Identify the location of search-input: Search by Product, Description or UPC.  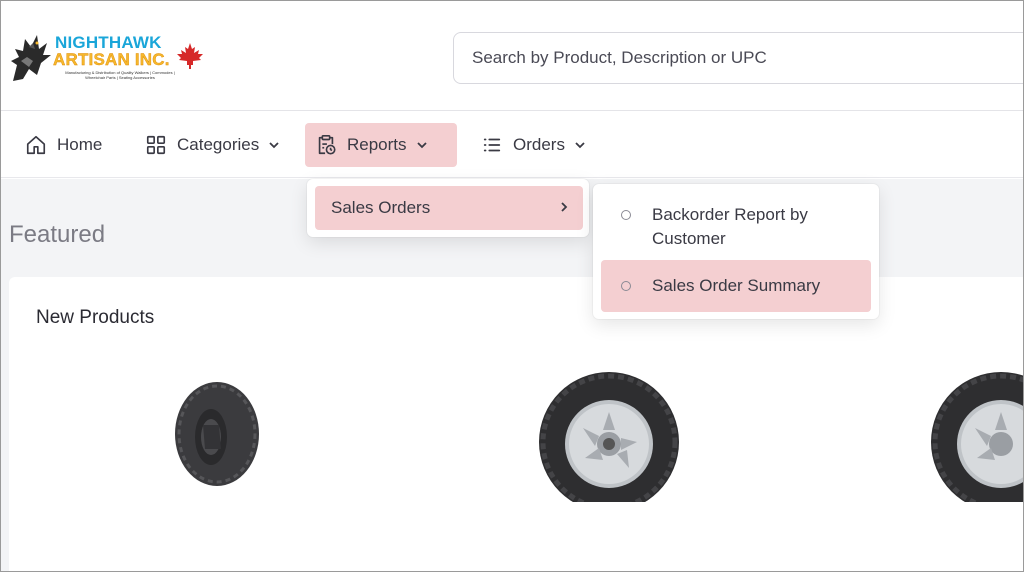
(738, 58).